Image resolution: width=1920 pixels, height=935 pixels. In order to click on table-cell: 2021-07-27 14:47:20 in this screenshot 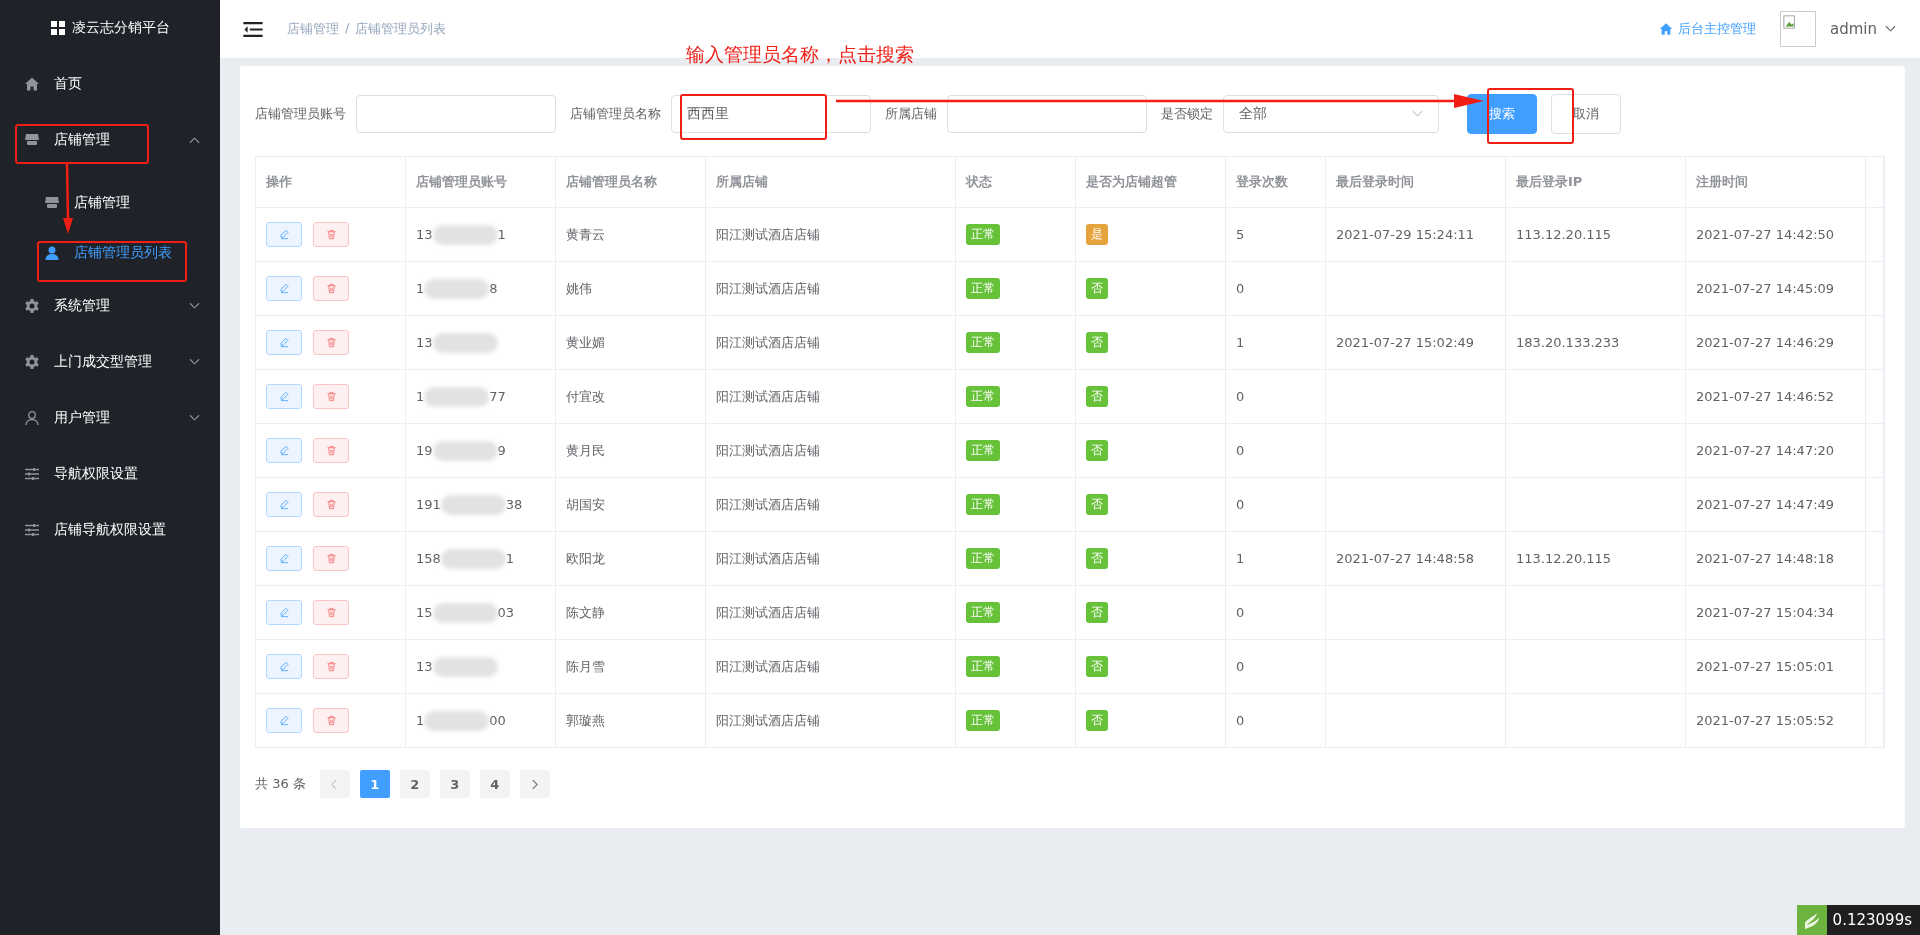, I will do `click(1765, 450)`.